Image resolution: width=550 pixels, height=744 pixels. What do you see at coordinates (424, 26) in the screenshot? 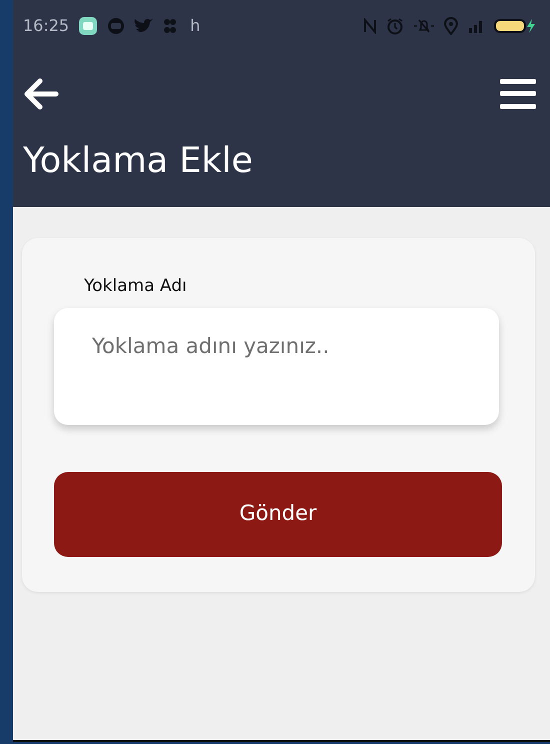
I see `muted-bell-icon` at bounding box center [424, 26].